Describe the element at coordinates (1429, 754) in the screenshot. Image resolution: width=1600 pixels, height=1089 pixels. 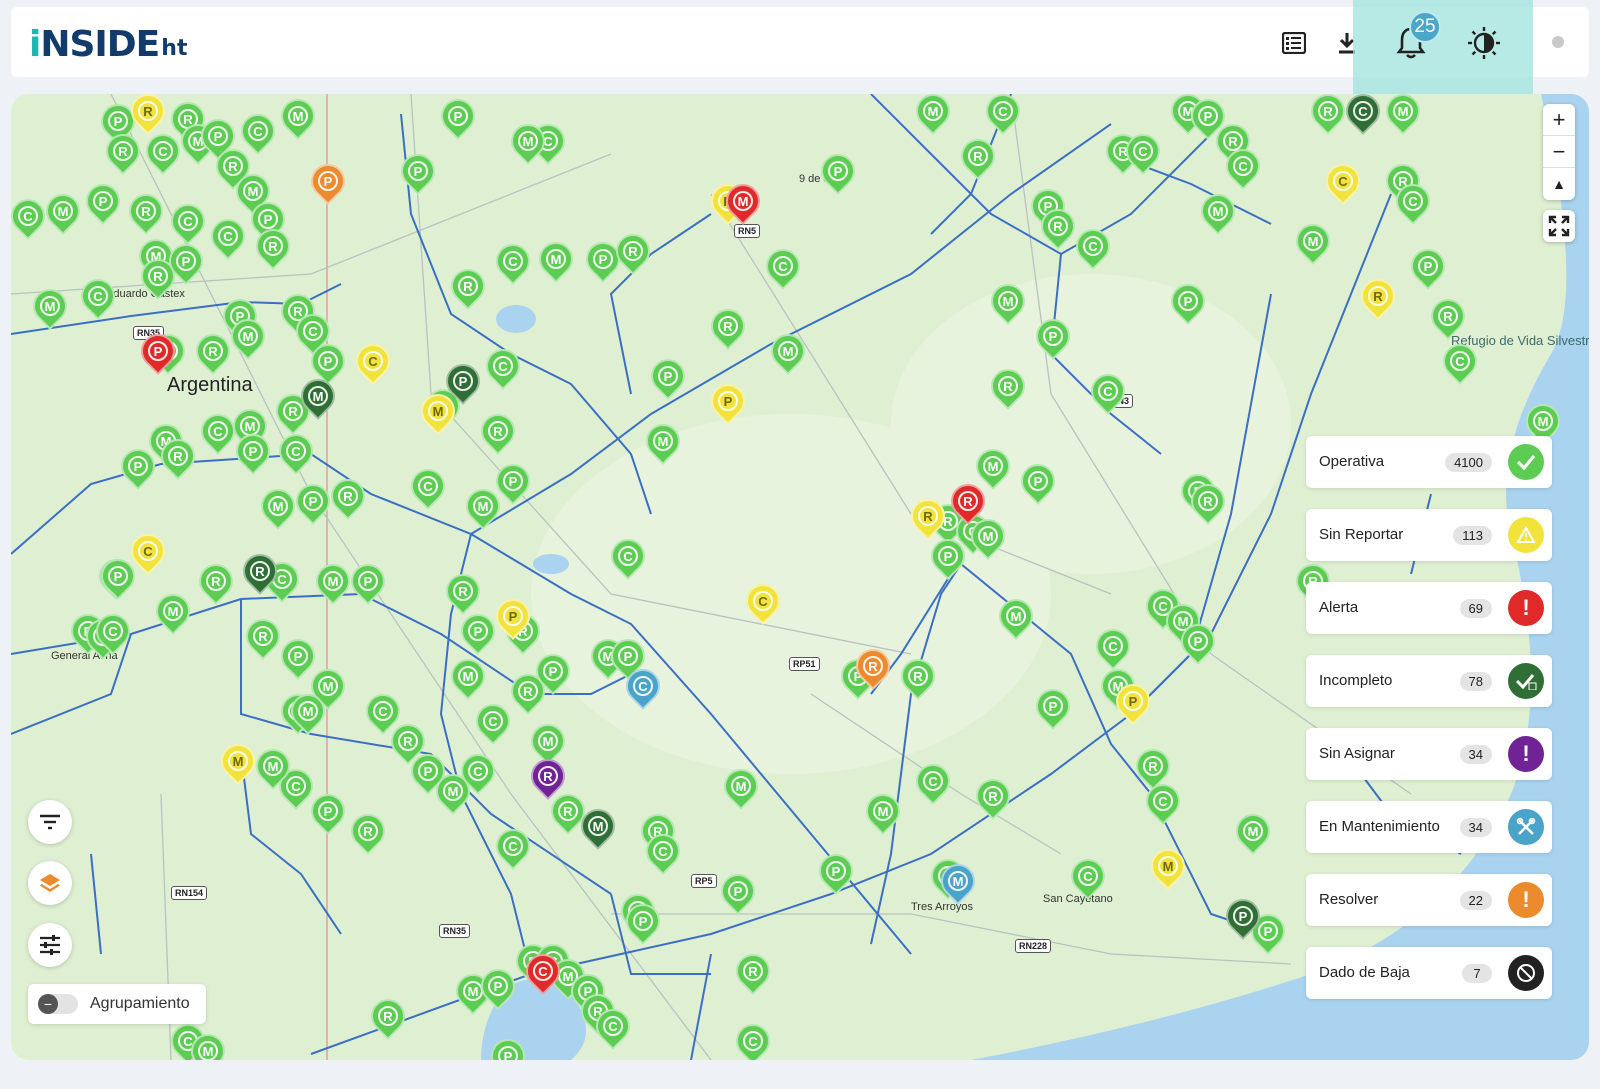
I see `legend-item-sin-asignar: Sin Asignar 34 !` at that location.